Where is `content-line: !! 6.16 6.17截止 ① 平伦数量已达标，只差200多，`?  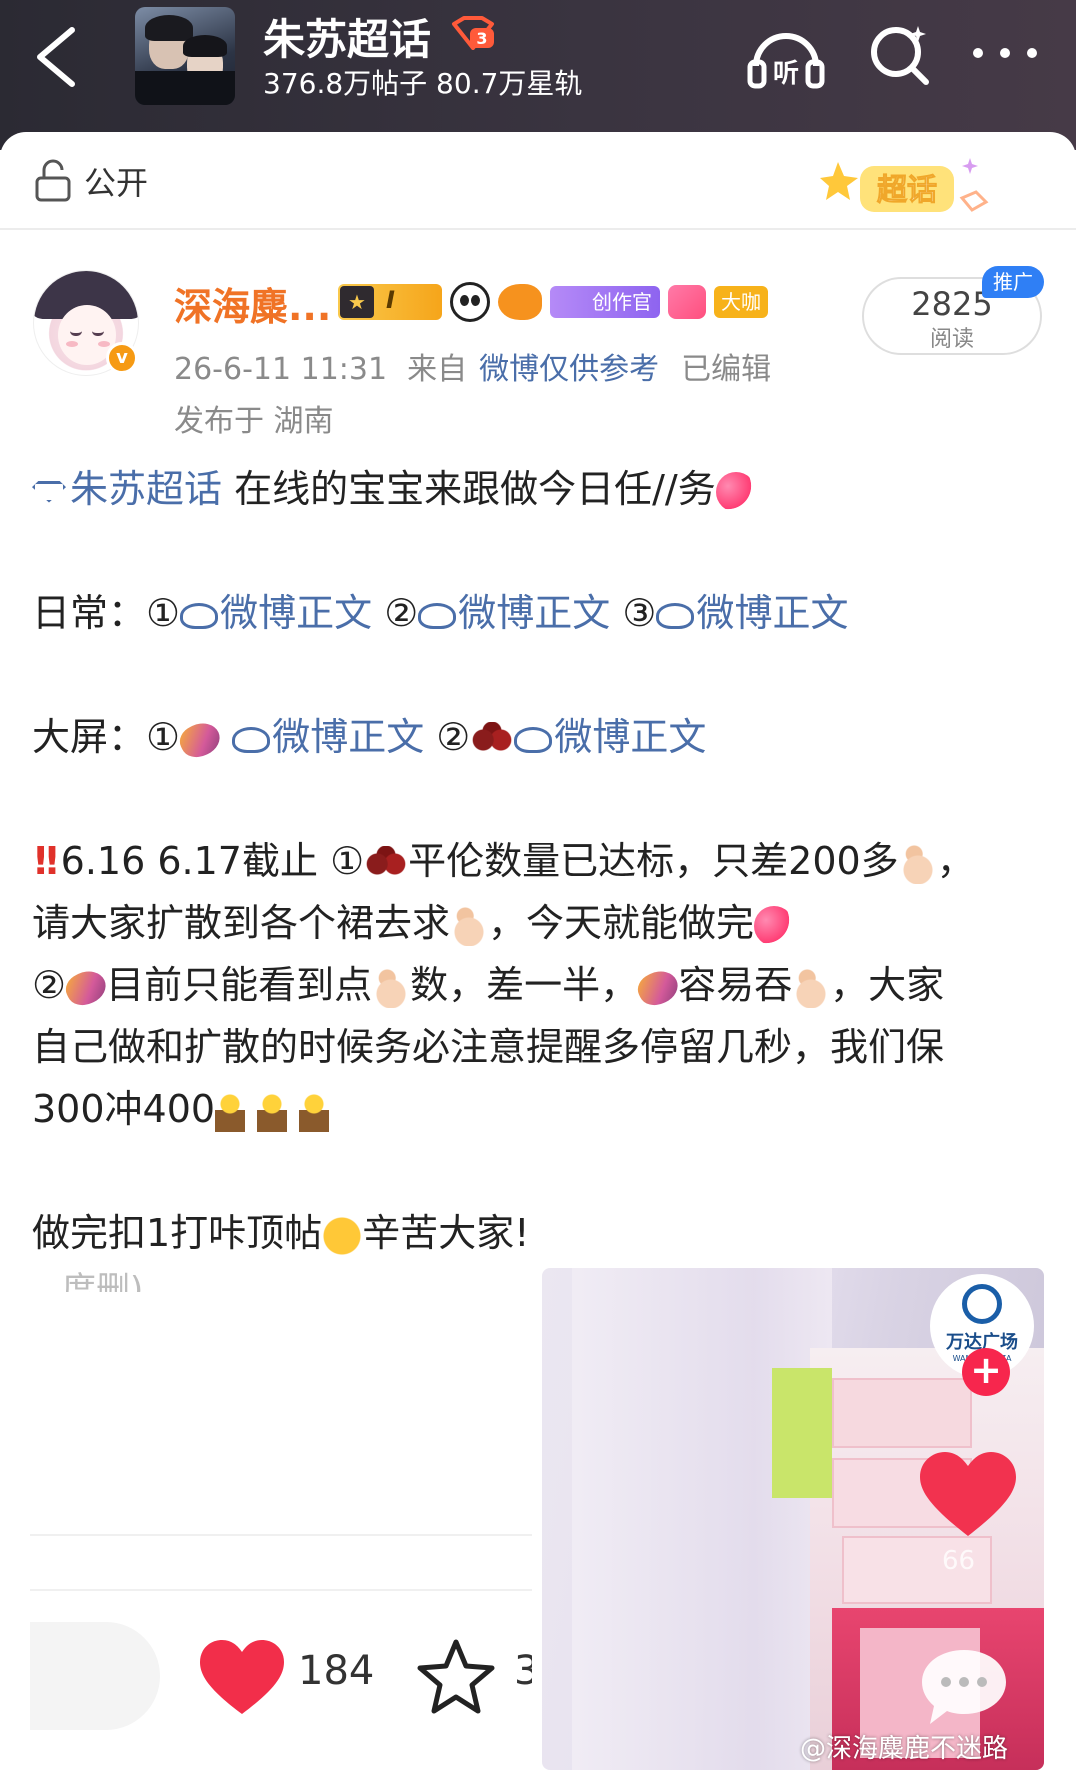 content-line: !! 6.16 6.17截止 ① 平伦数量已达标，只差200多， is located at coordinates (503, 861).